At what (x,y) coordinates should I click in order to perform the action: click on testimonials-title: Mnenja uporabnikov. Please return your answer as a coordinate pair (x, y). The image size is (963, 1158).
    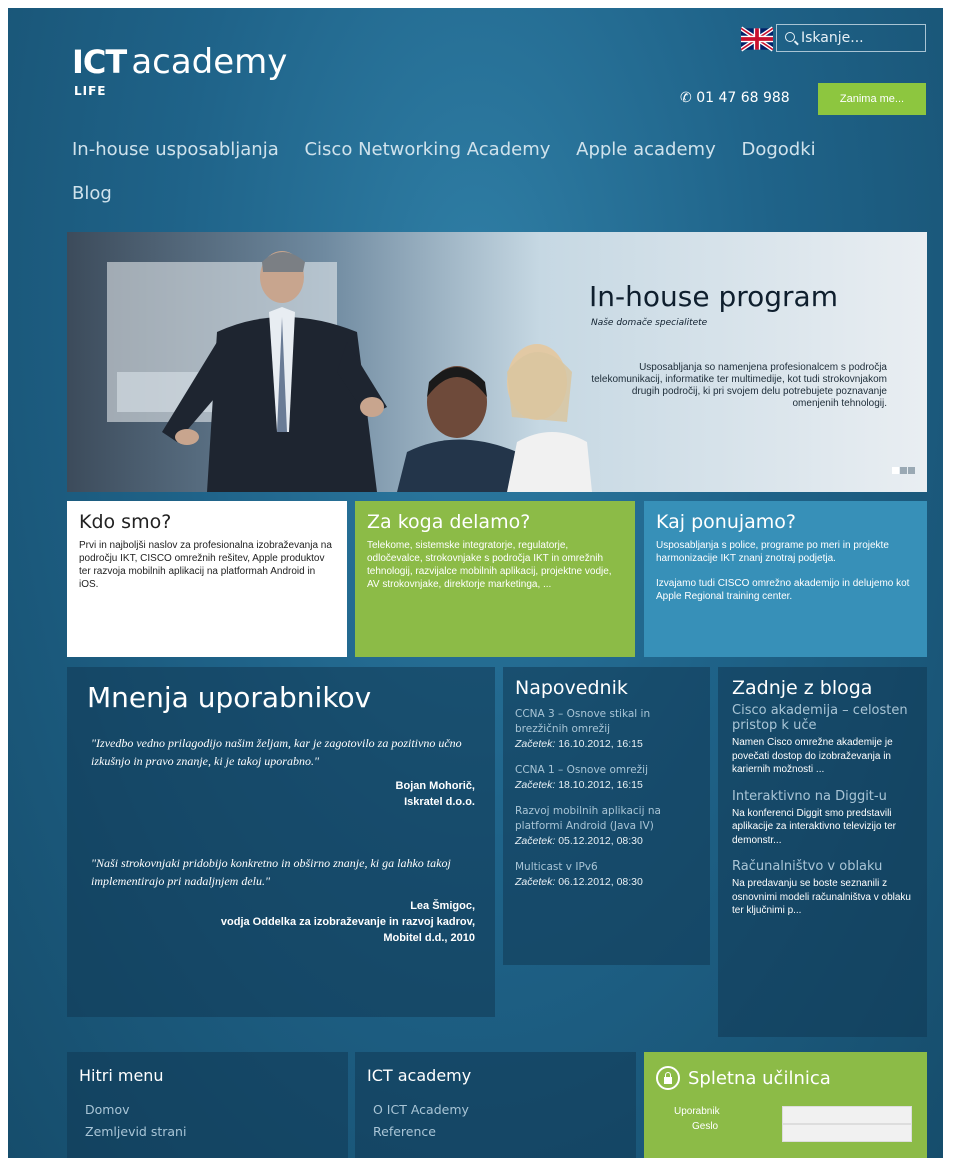
    Looking at the image, I should click on (229, 697).